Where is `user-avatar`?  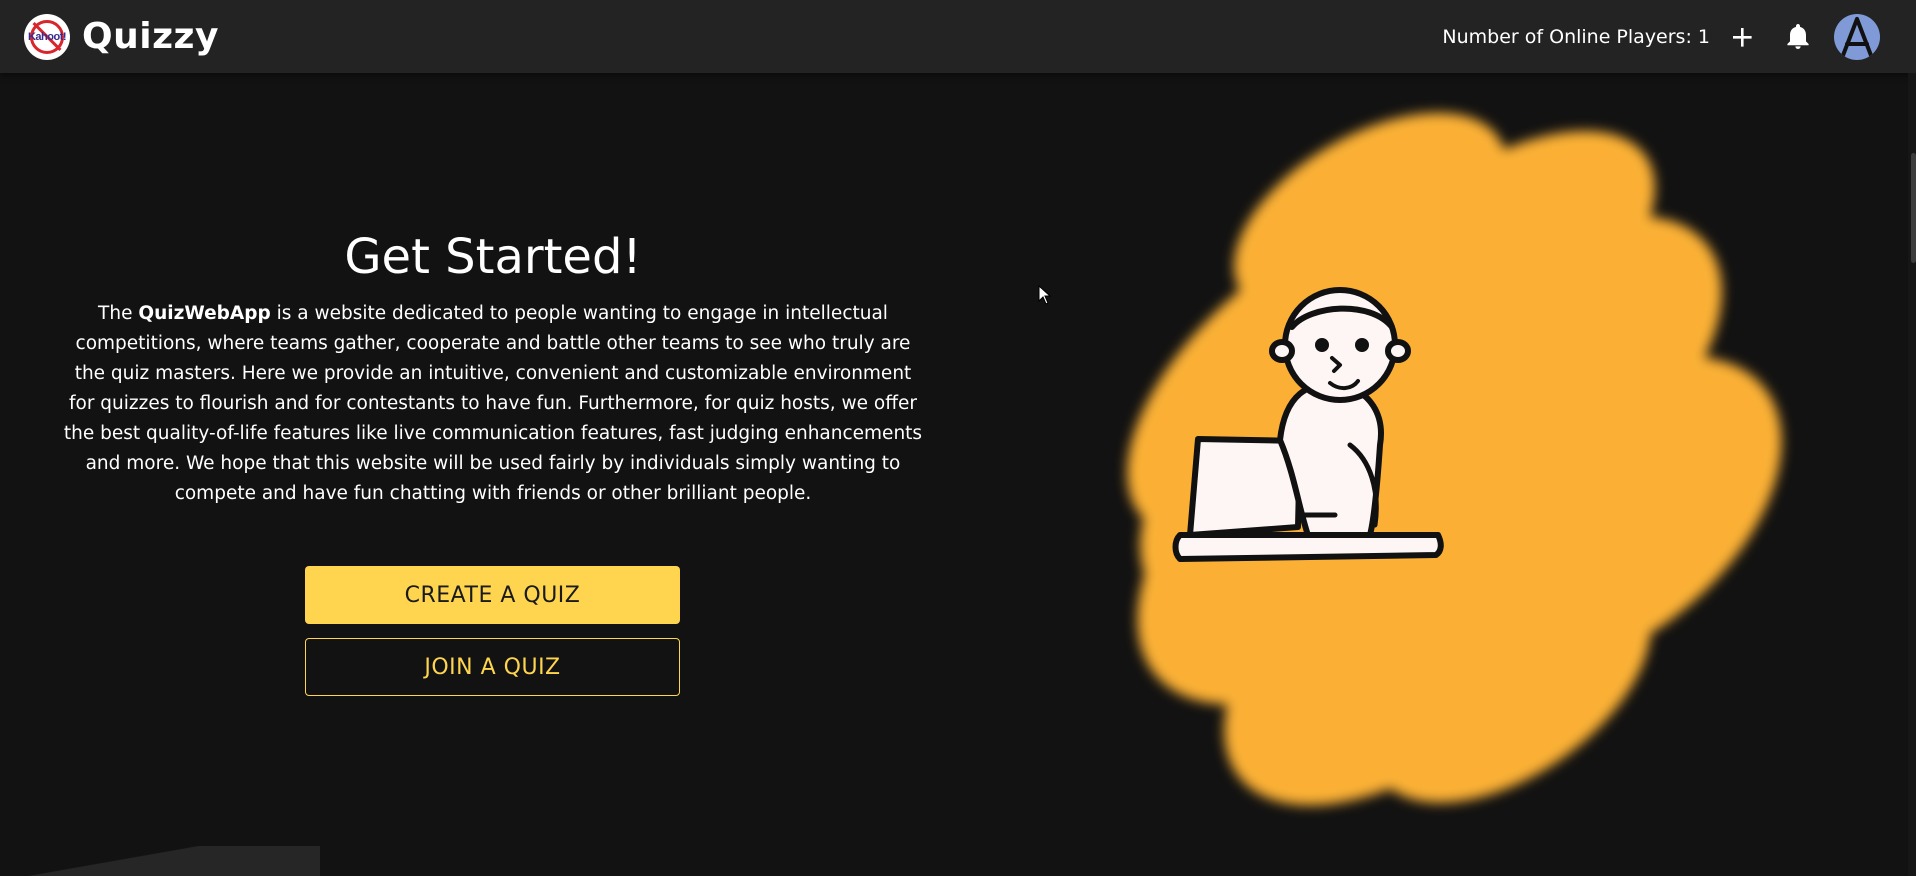
user-avatar is located at coordinates (1857, 36).